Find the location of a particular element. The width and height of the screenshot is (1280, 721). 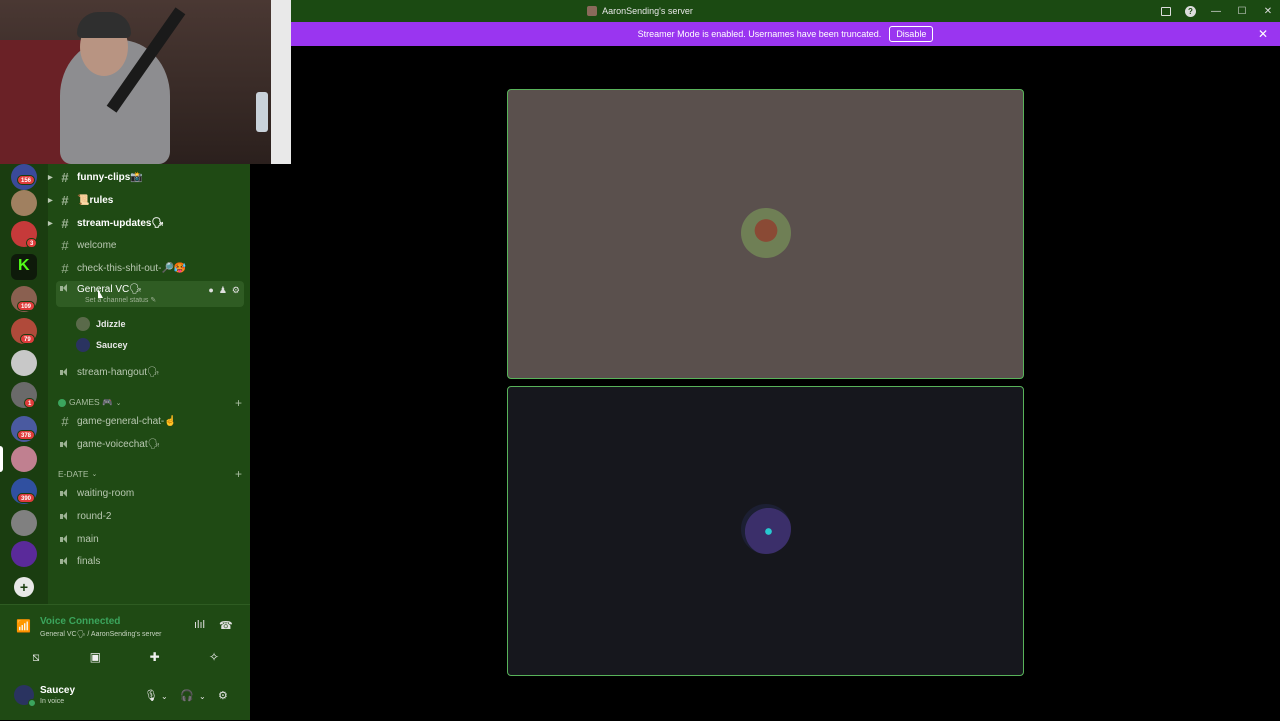

voice-member-jdizzle: Jdizzle is located at coordinates (101, 324).